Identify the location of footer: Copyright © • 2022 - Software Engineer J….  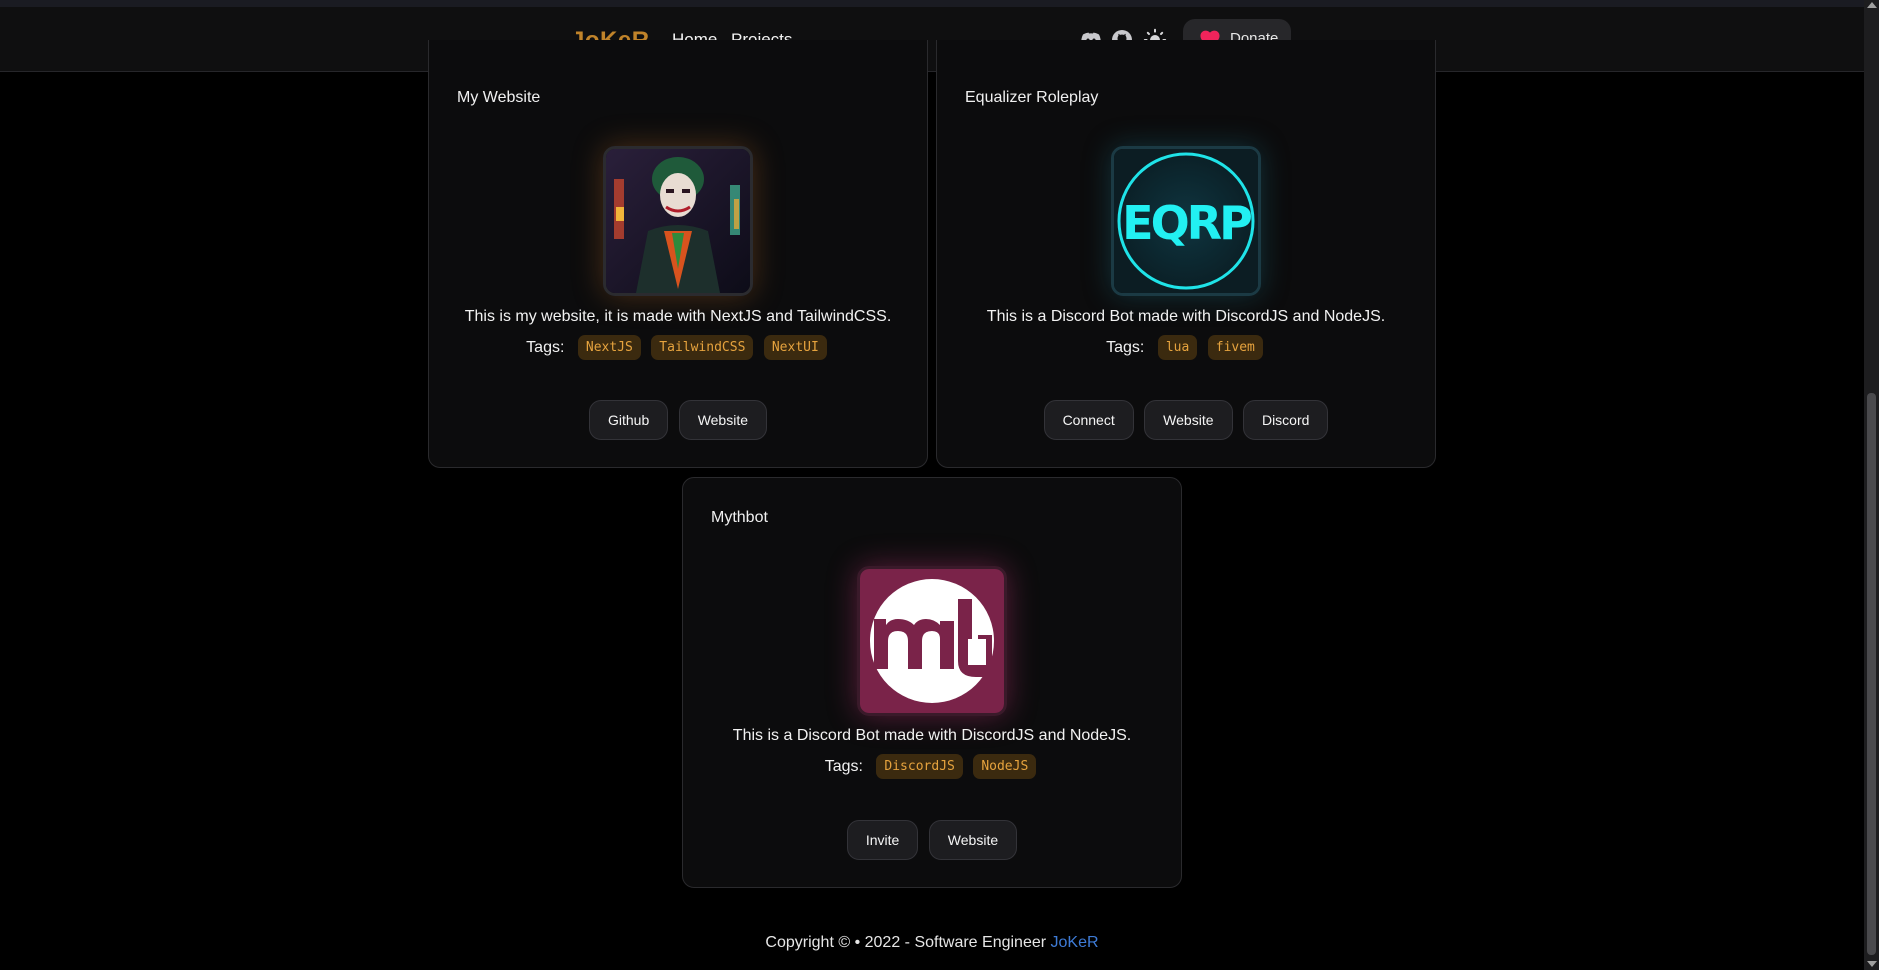
(932, 943).